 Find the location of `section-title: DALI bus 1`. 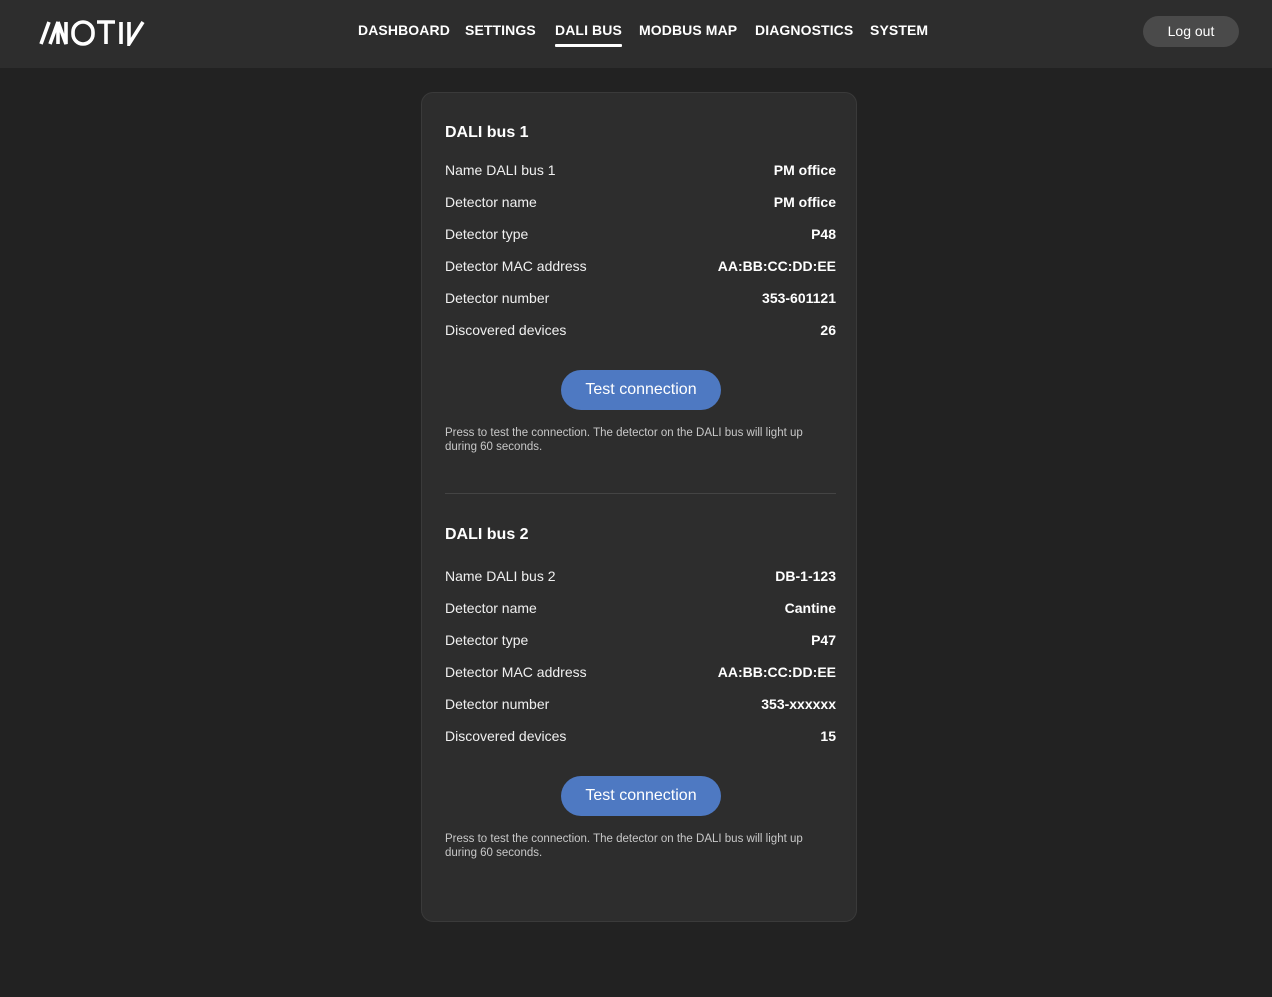

section-title: DALI bus 1 is located at coordinates (487, 132).